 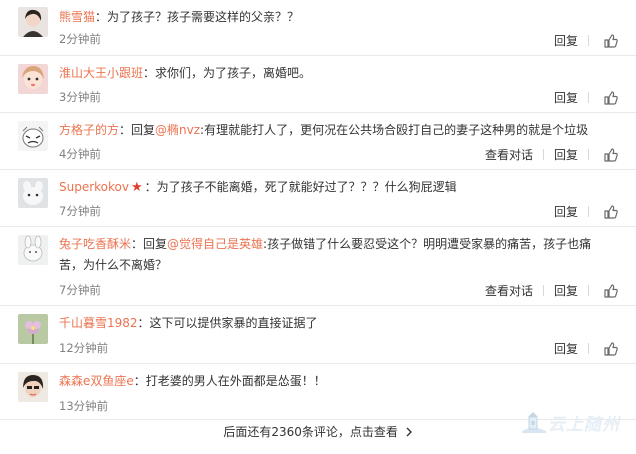 What do you see at coordinates (332, 323) in the screenshot?
I see `comment-text: 千山暮雪1982：这下可以提供家暴的直接证据了` at bounding box center [332, 323].